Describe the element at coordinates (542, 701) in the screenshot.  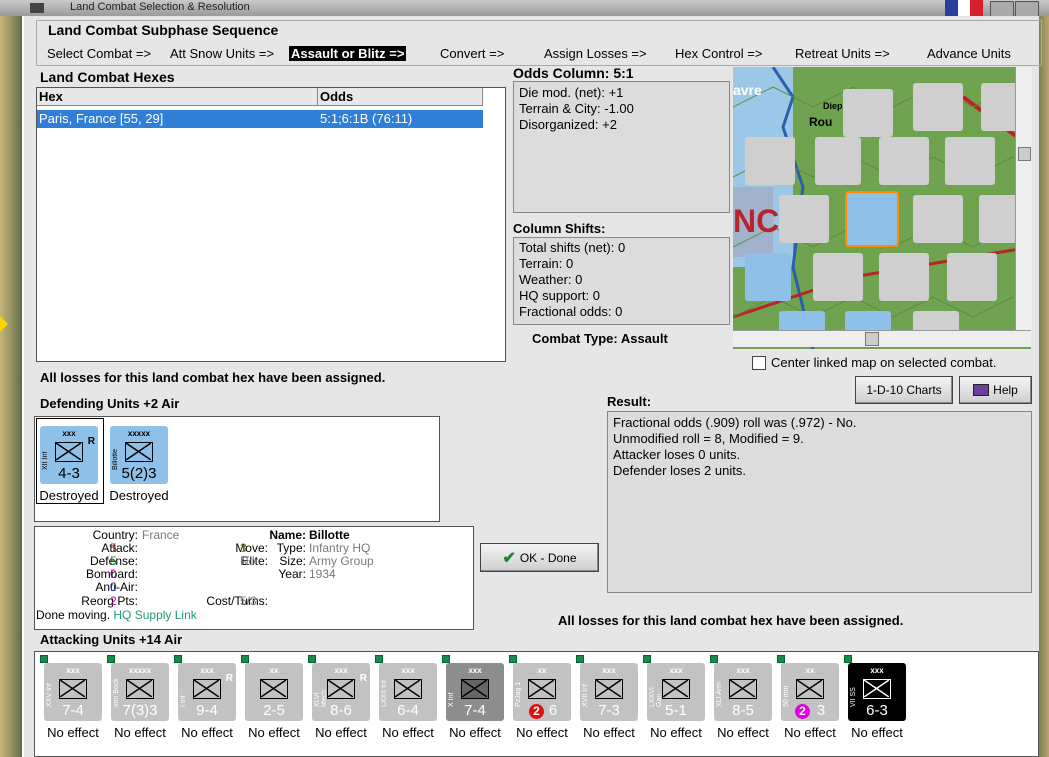
I see `attacking-unit: xx PzJag 1 2 6 No effect` at that location.